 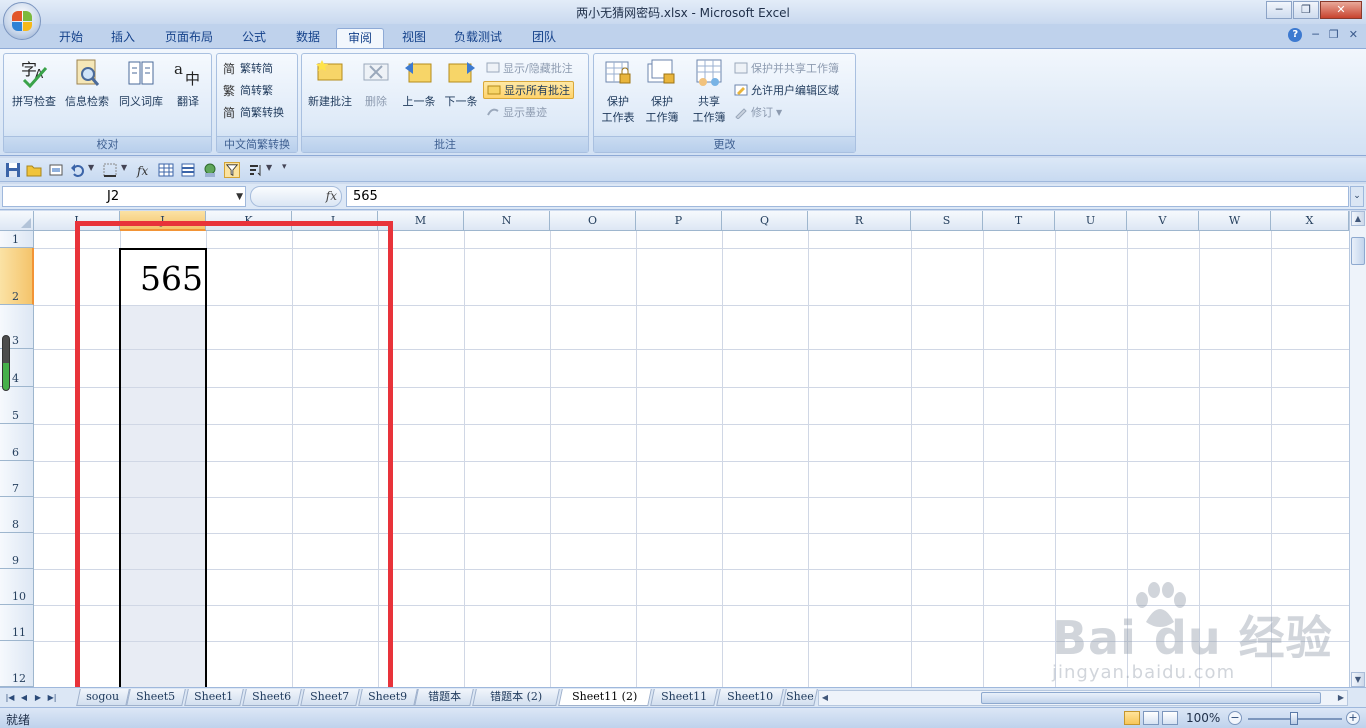 What do you see at coordinates (507, 221) in the screenshot?
I see `column-header-n: N` at bounding box center [507, 221].